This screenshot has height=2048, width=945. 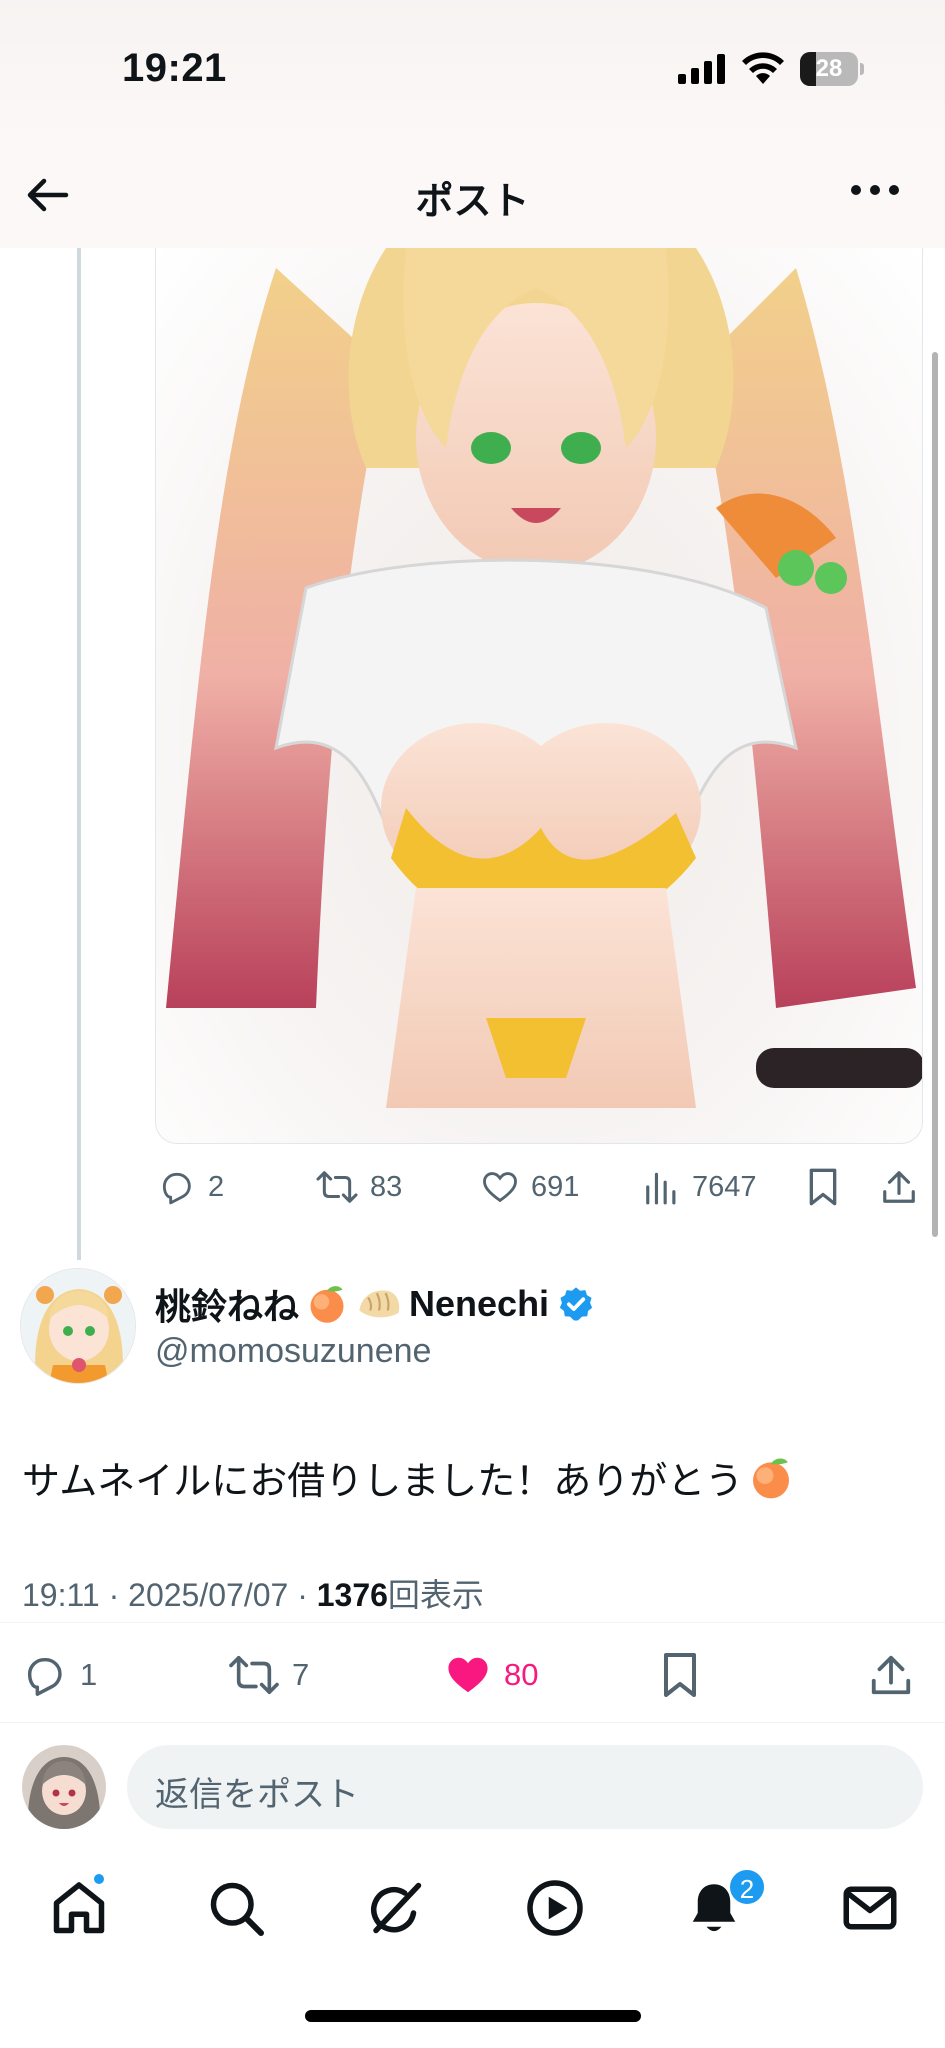 I want to click on author-name: 桃鈴ねね Nenechi, so click(x=375, y=1304).